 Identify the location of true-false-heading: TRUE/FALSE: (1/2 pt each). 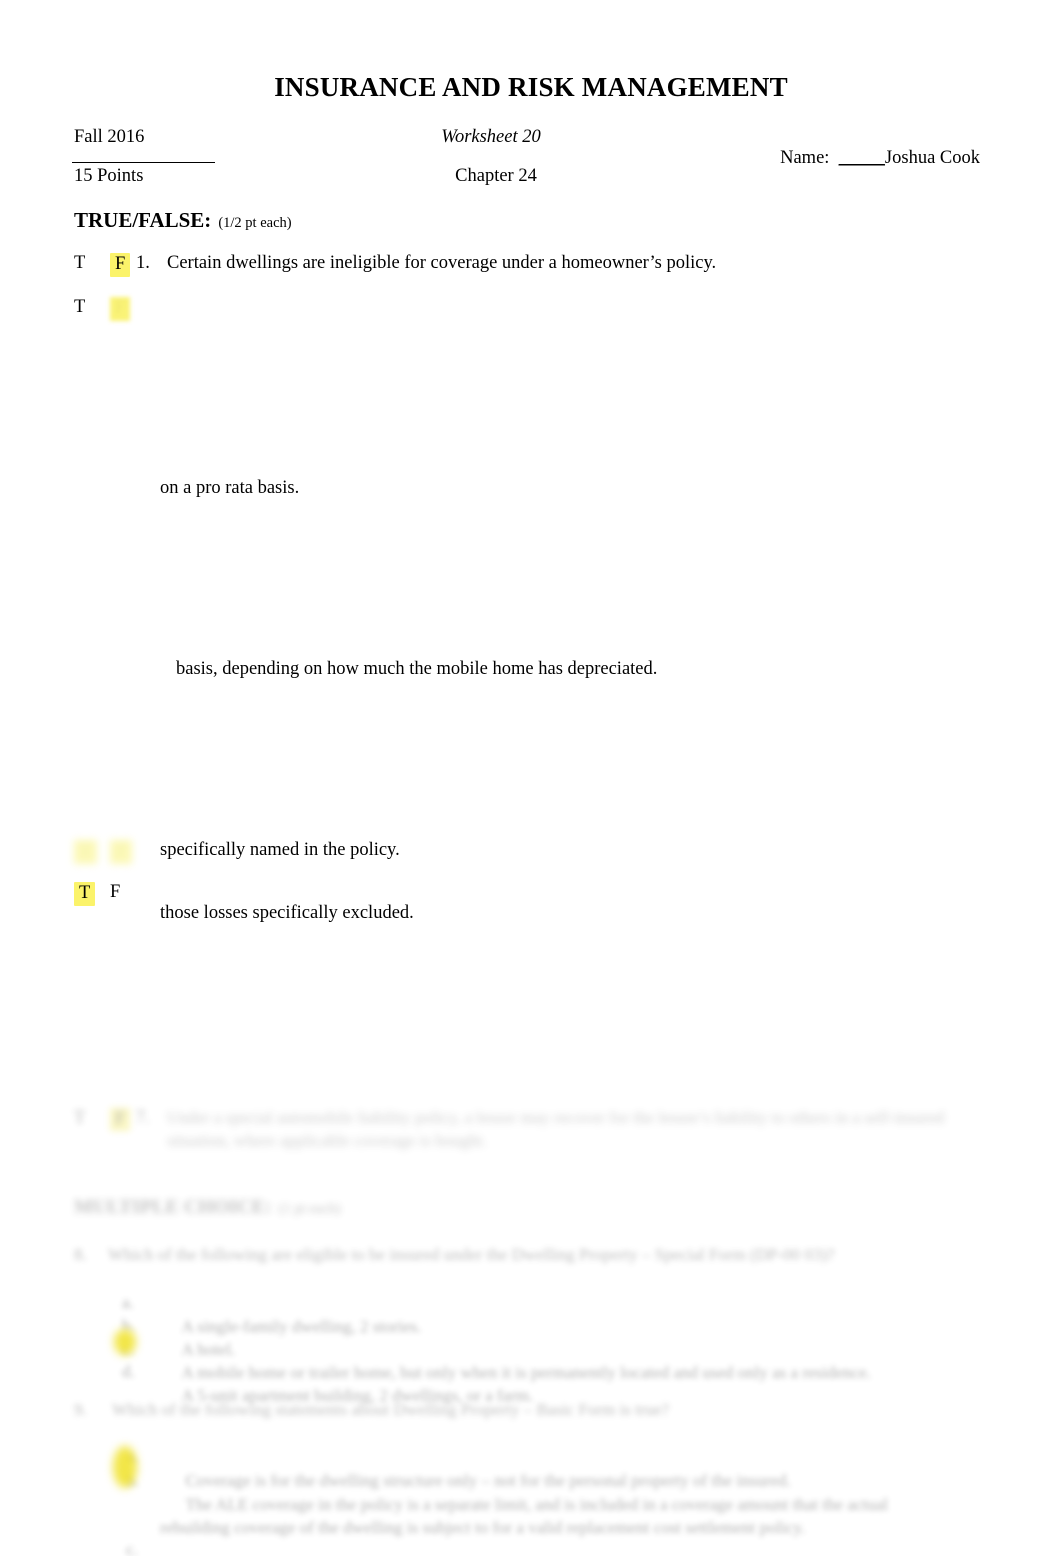
(183, 220).